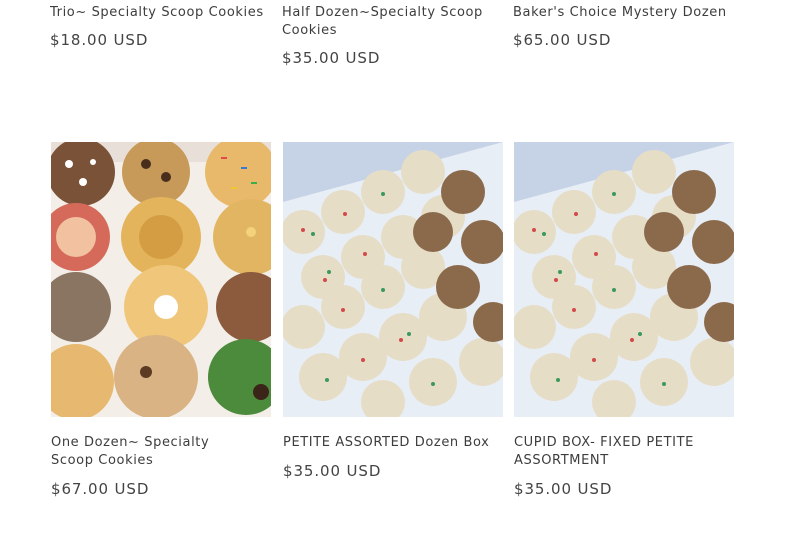 The height and width of the screenshot is (559, 785). Describe the element at coordinates (623, 13) in the screenshot. I see `product-title: Baker's Choice Mystery Dozen` at that location.